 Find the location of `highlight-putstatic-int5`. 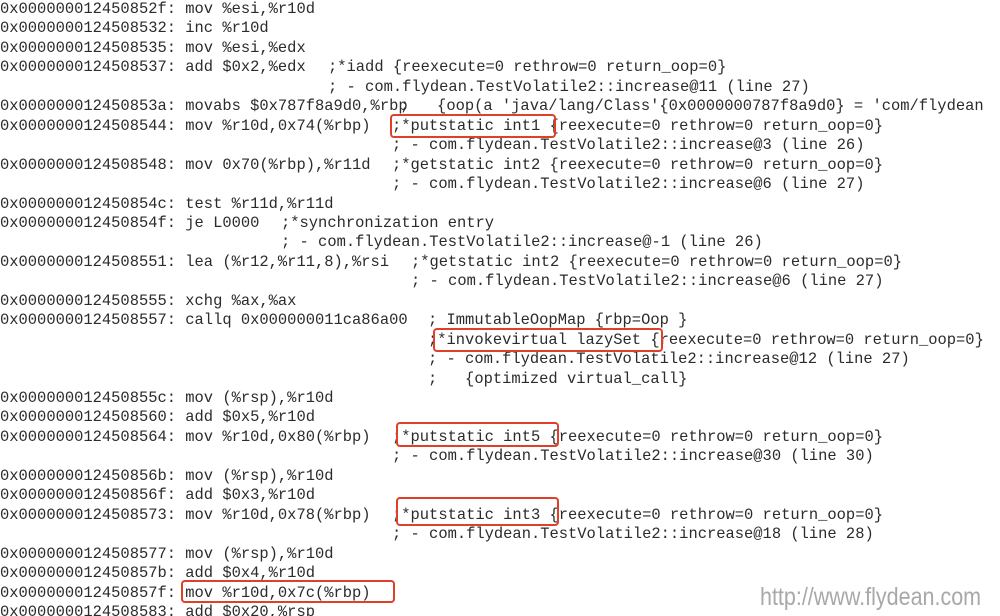

highlight-putstatic-int5 is located at coordinates (477, 434).